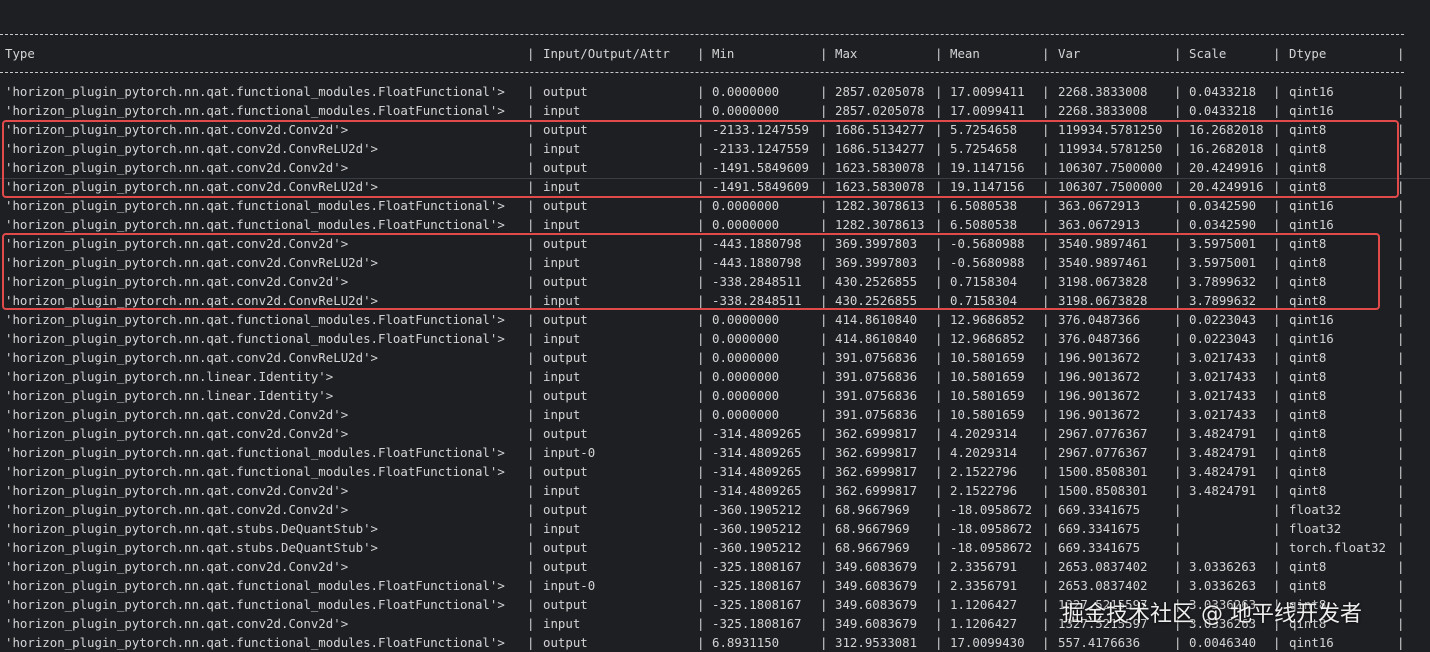 The image size is (1430, 652). Describe the element at coordinates (1223, 91) in the screenshot. I see `cell-scale: 0.0433218` at that location.